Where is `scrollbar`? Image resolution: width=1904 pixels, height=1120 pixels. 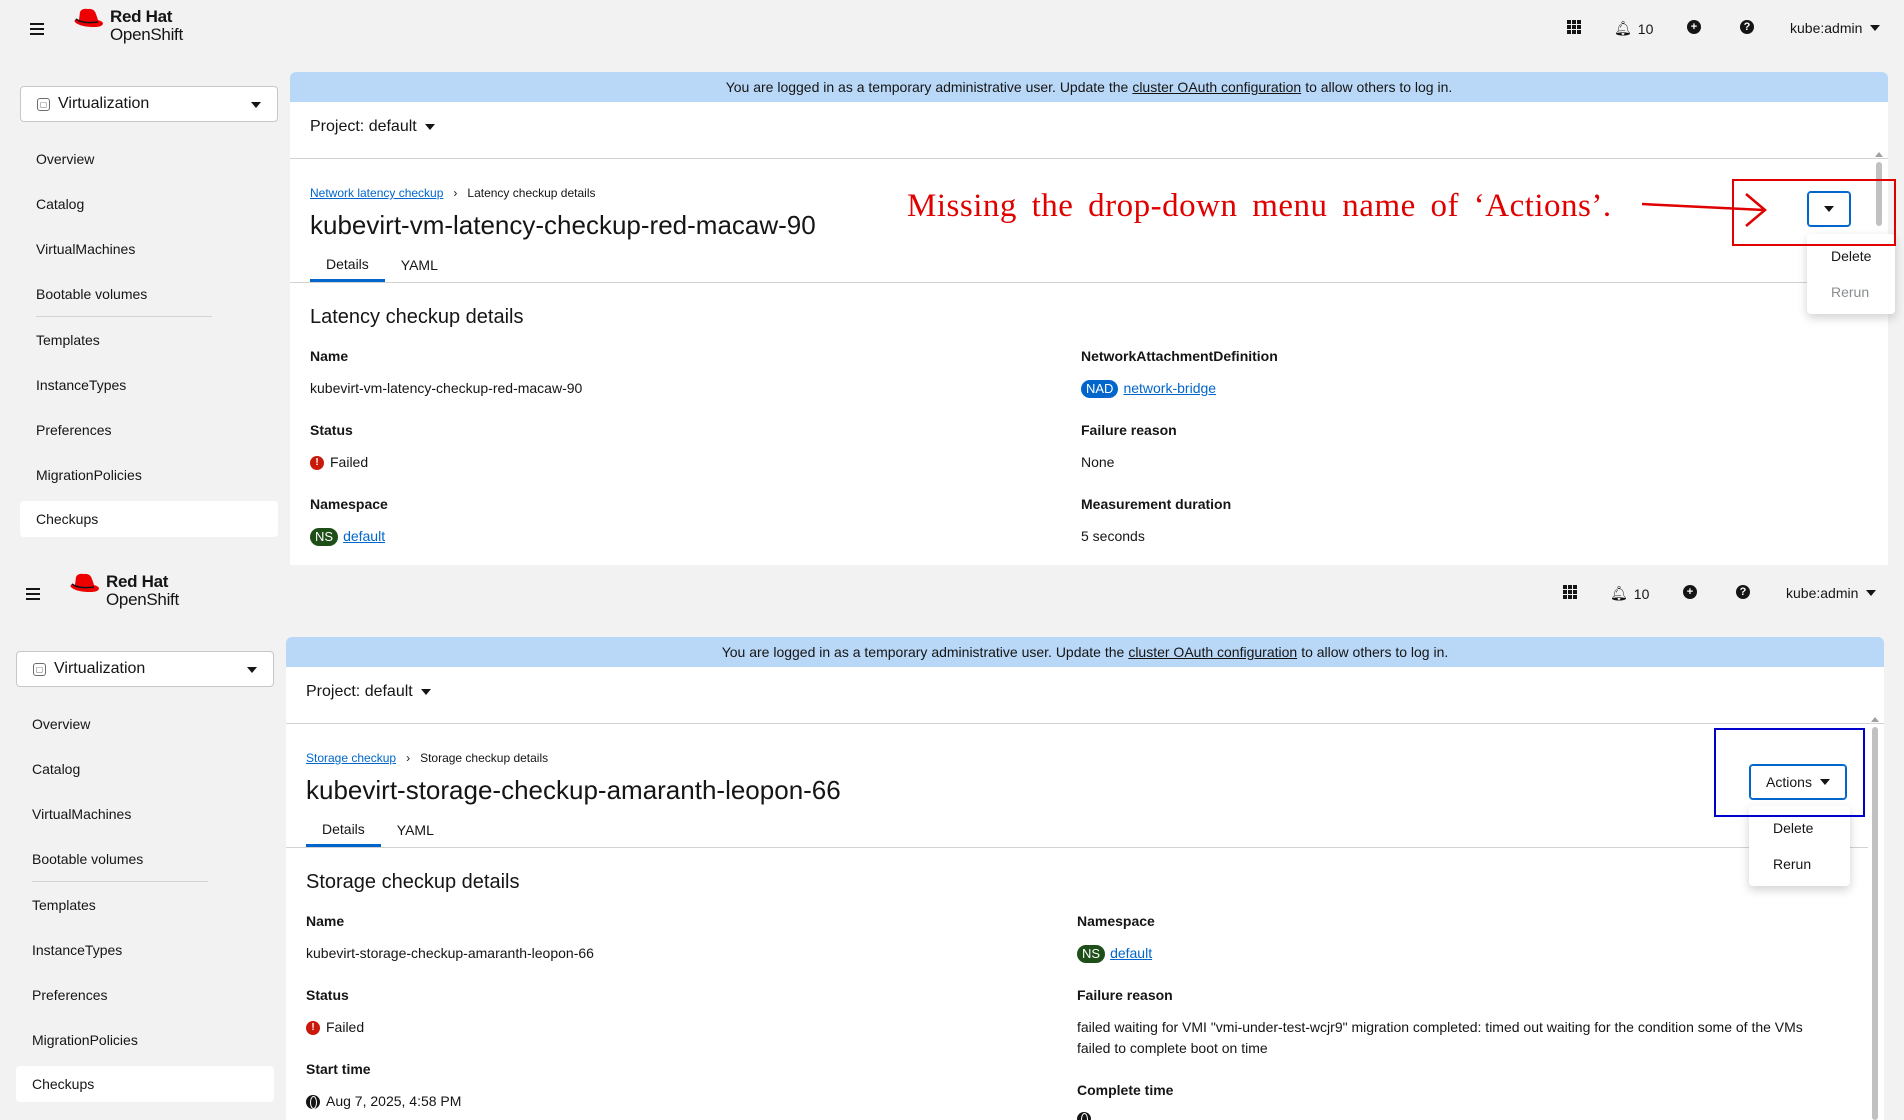 scrollbar is located at coordinates (1875, 917).